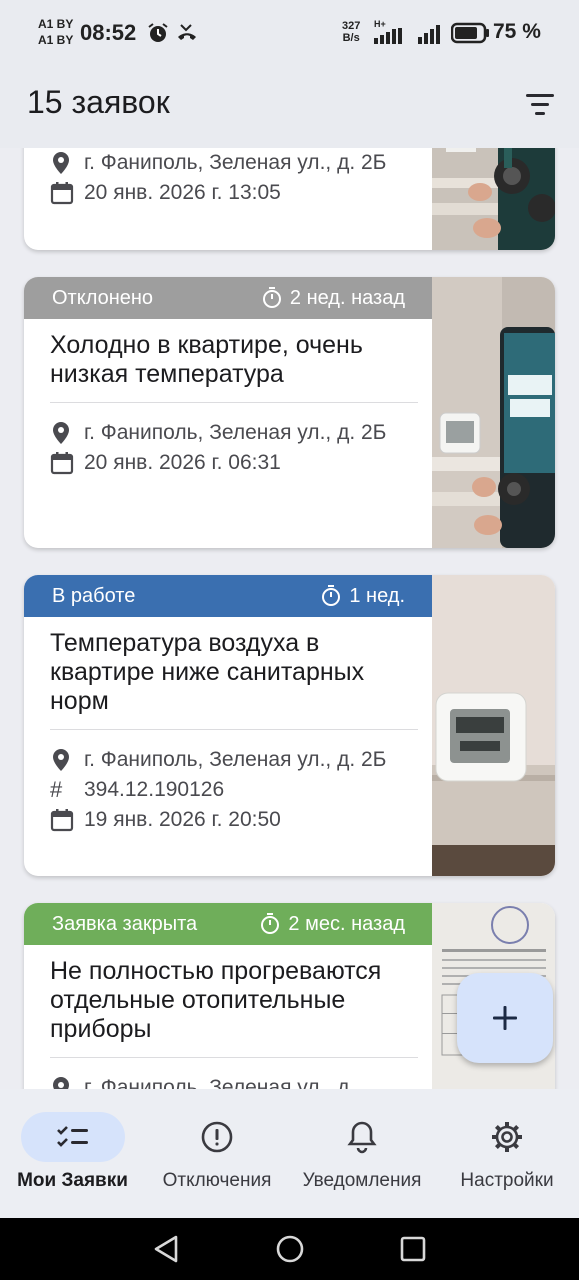 The image size is (579, 1280). I want to click on home-icon, so click(290, 1249).